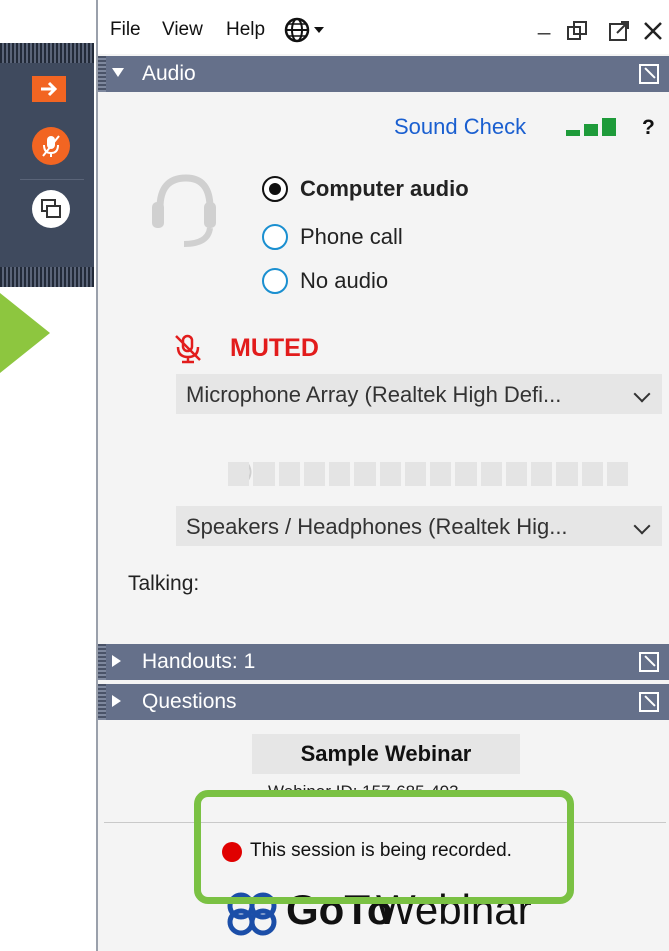 This screenshot has height=951, width=669. I want to click on menu-view: View, so click(182, 30).